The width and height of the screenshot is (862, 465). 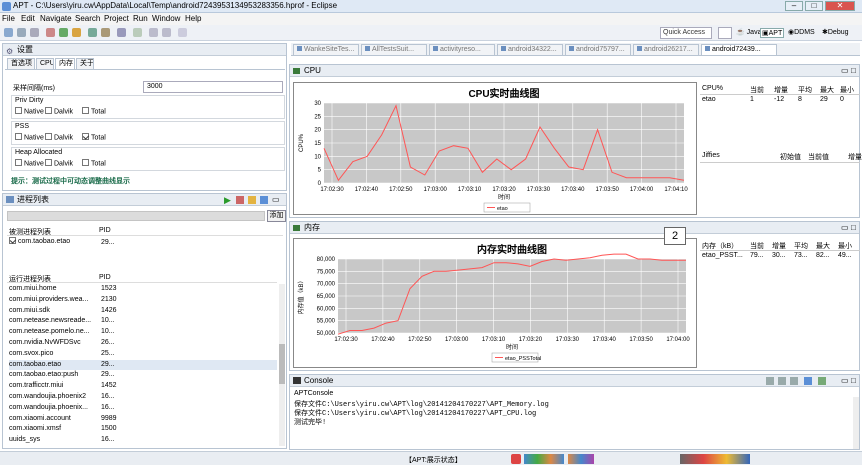 What do you see at coordinates (136, 216) in the screenshot?
I see `process-search-input` at bounding box center [136, 216].